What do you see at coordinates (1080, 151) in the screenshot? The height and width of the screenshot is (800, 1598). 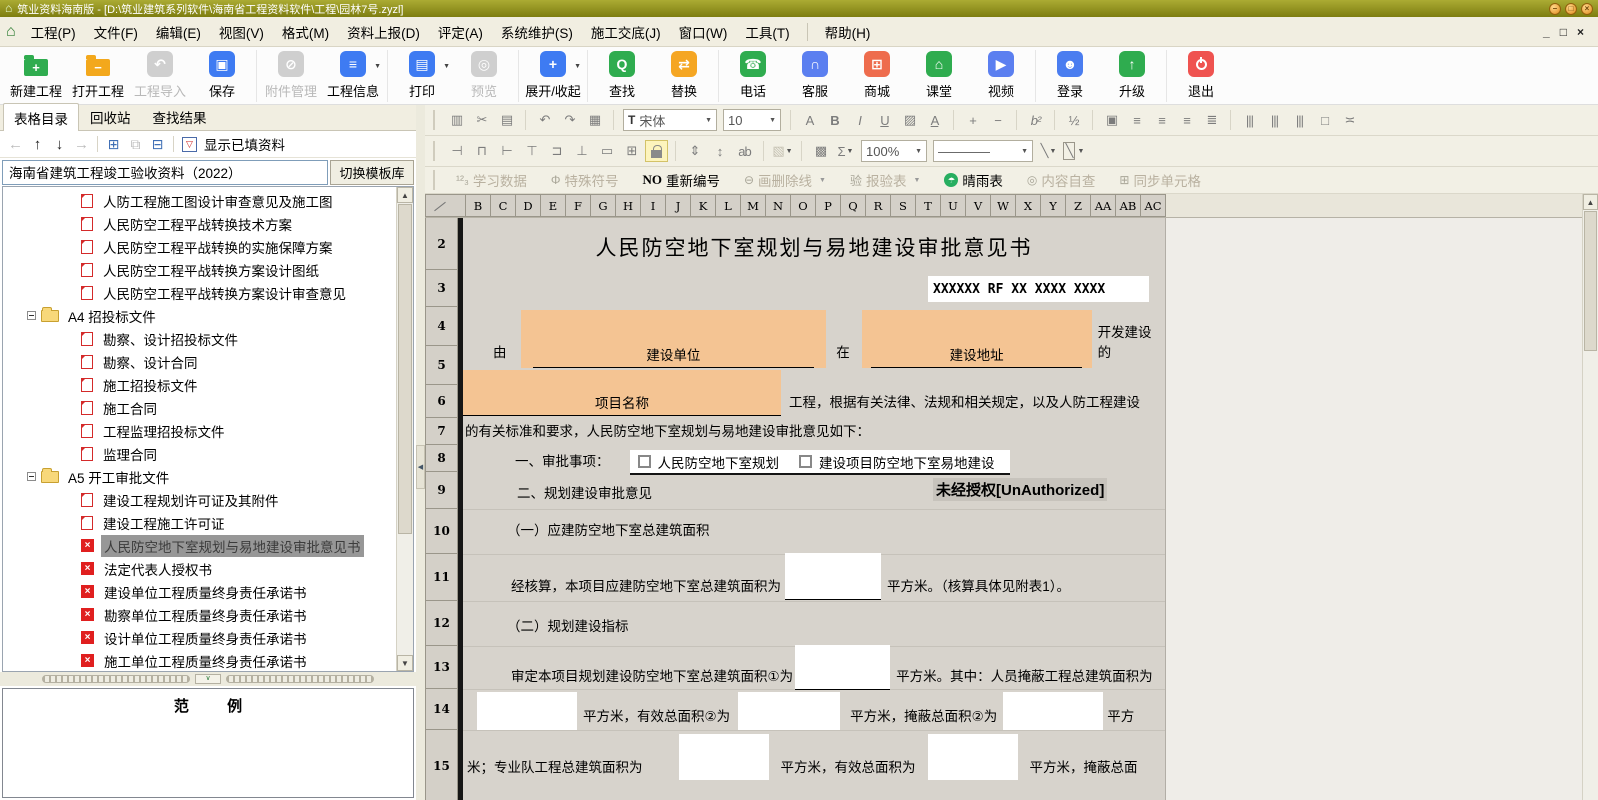 I see `diagonal-box-dropdown-icon: ▼` at bounding box center [1080, 151].